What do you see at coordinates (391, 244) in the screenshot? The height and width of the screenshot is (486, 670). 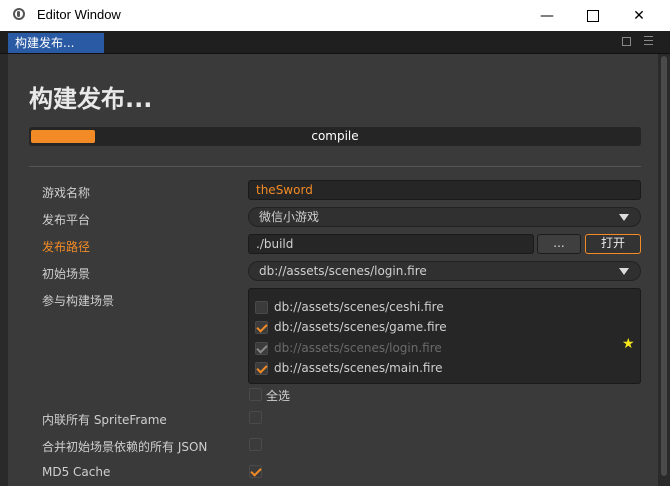 I see `build-path-input: ./build` at bounding box center [391, 244].